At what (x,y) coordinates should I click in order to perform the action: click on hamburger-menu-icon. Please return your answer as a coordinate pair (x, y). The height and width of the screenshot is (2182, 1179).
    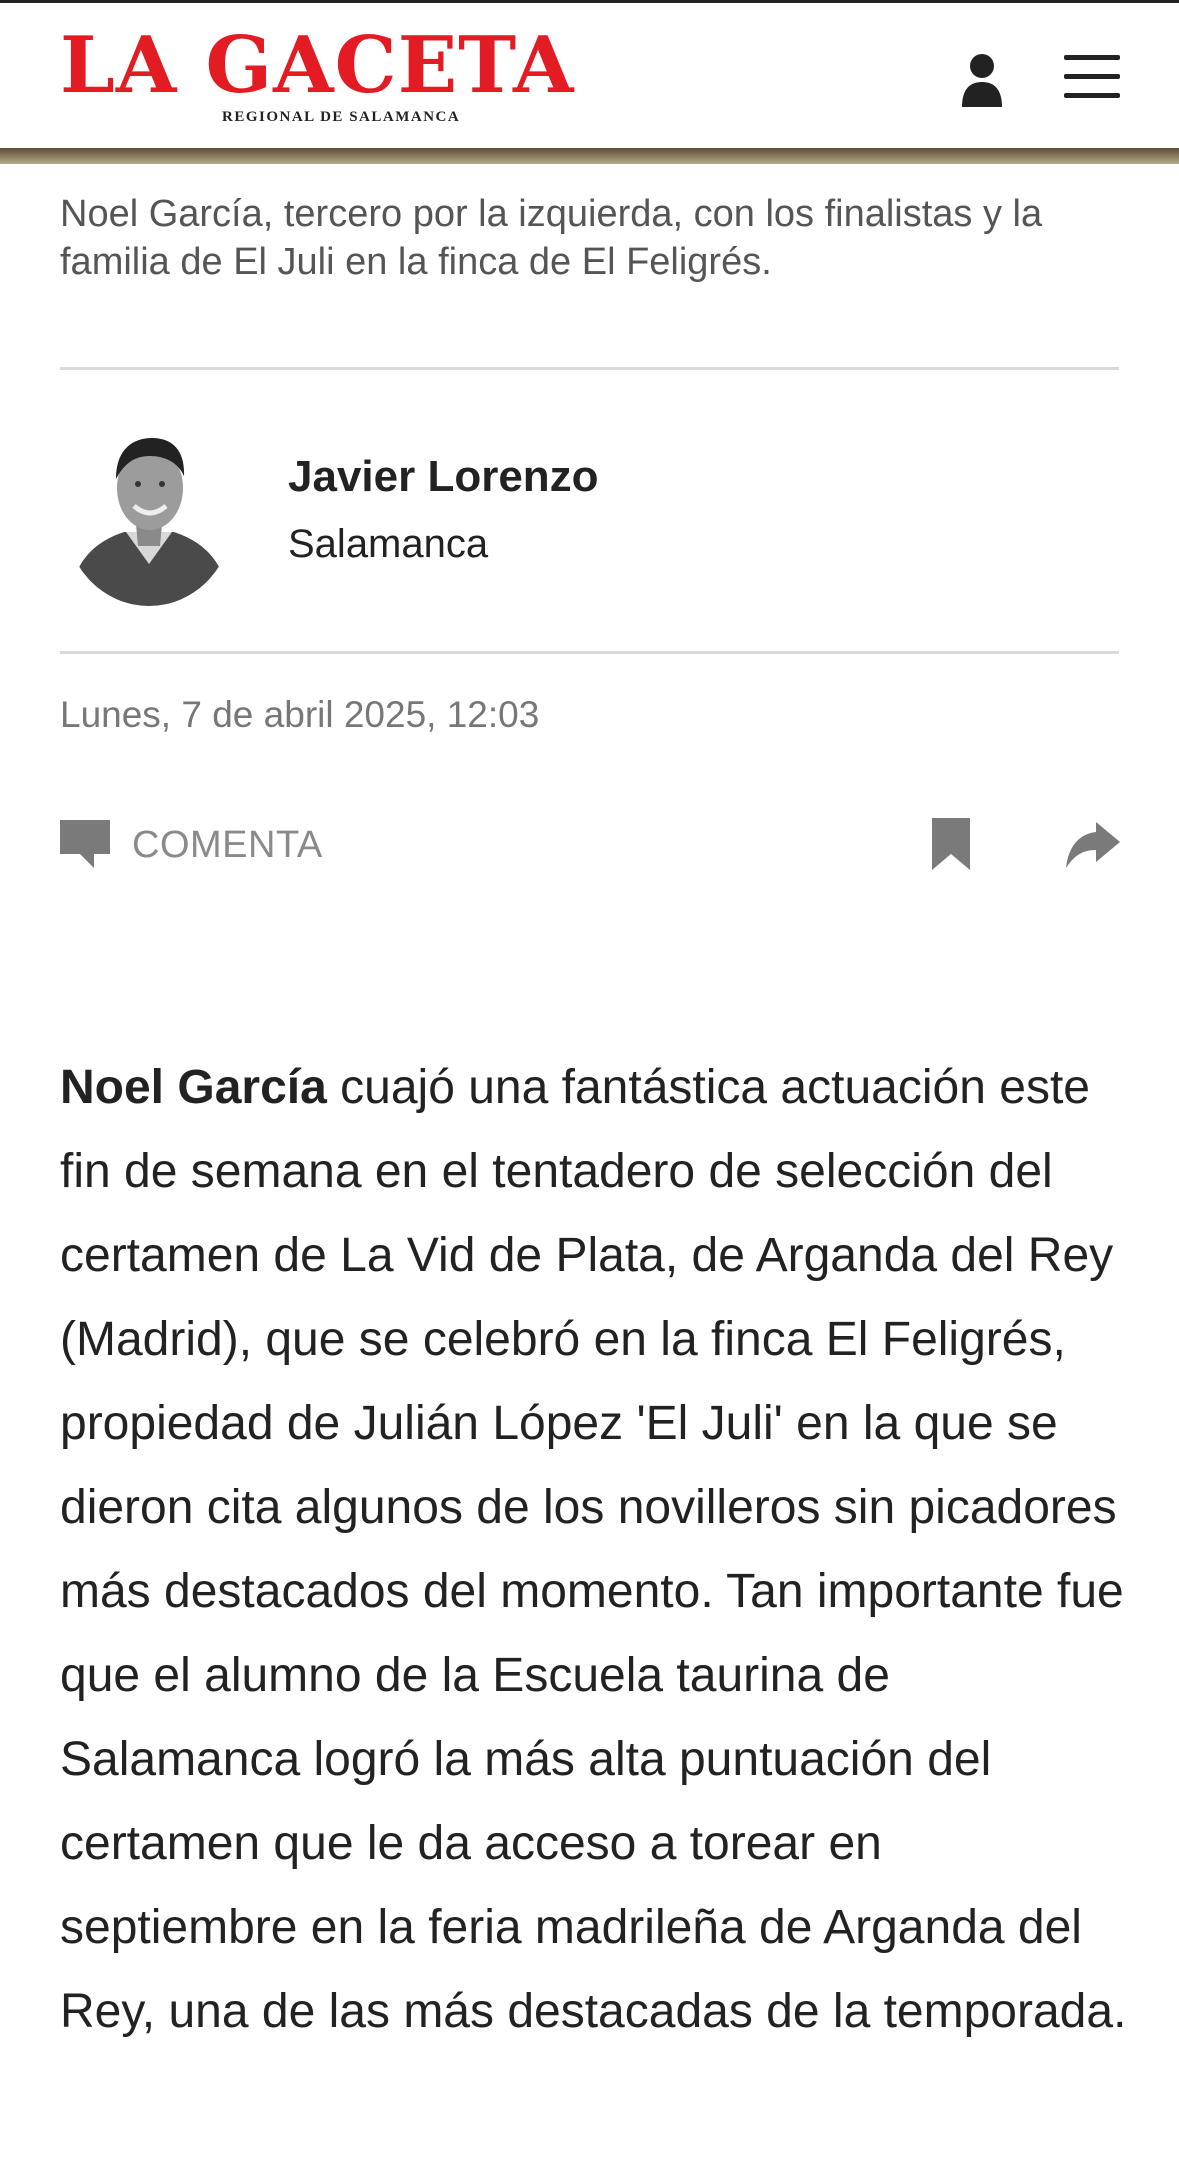
    Looking at the image, I should click on (1092, 79).